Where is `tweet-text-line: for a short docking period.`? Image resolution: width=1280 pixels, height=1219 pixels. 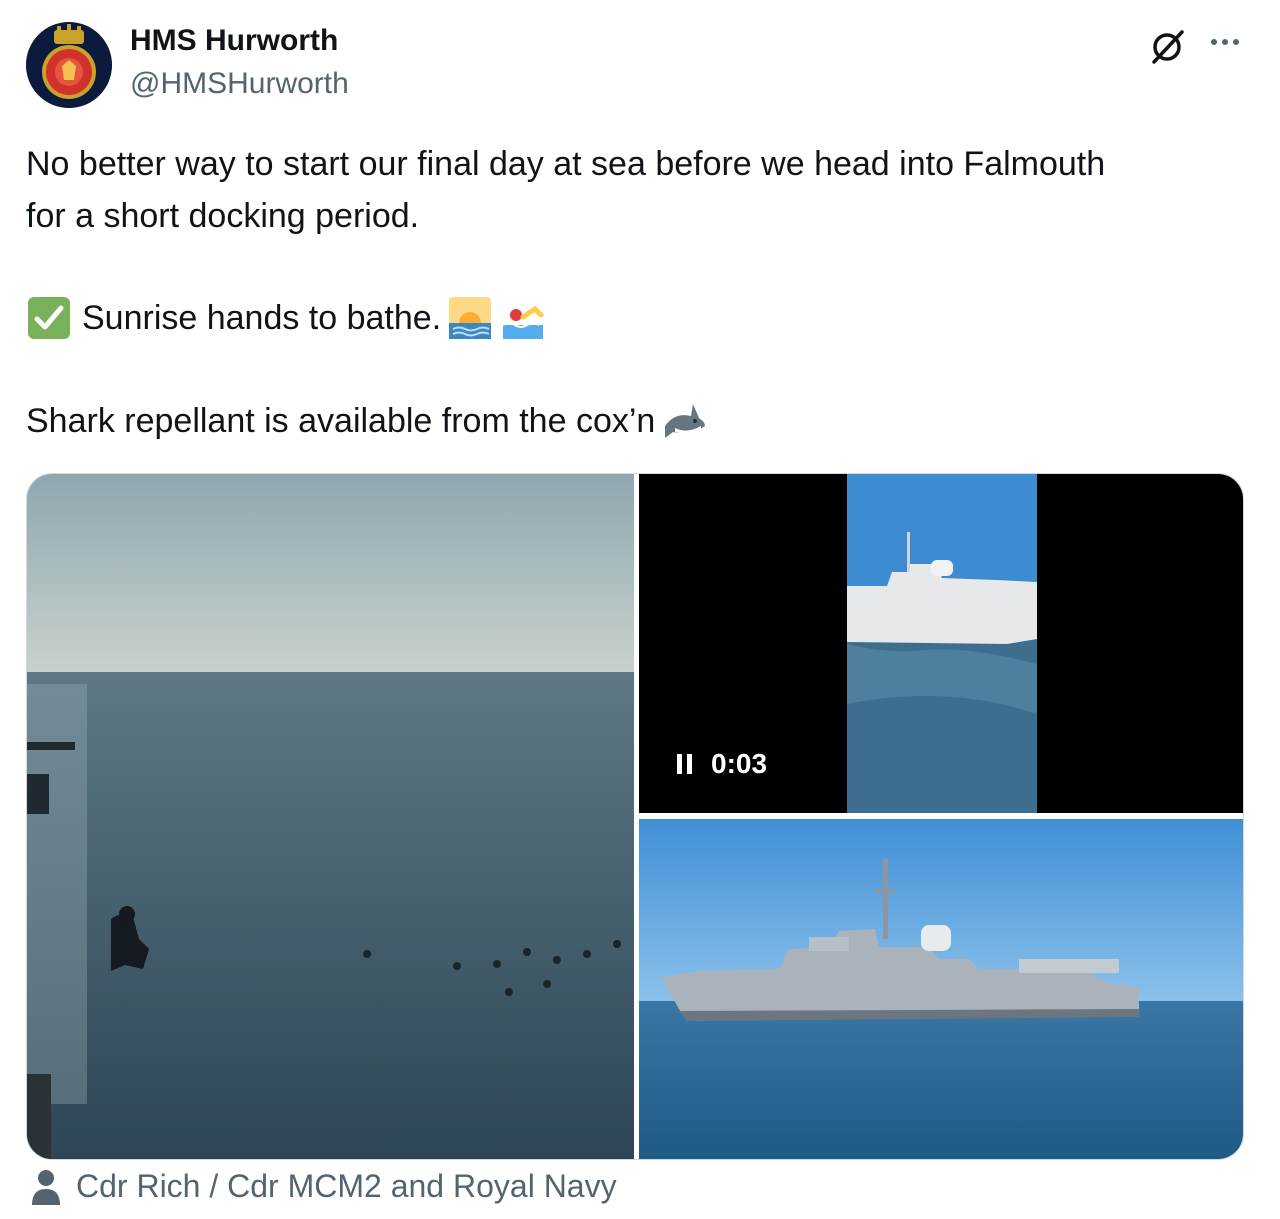 tweet-text-line: for a short docking period. is located at coordinates (223, 216).